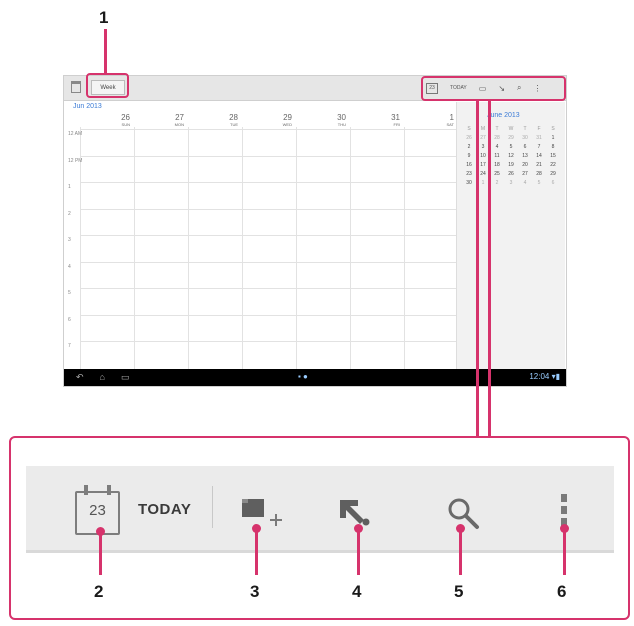 Image resolution: width=634 pixels, height=626 pixels. I want to click on mini-day: 13, so click(525, 156).